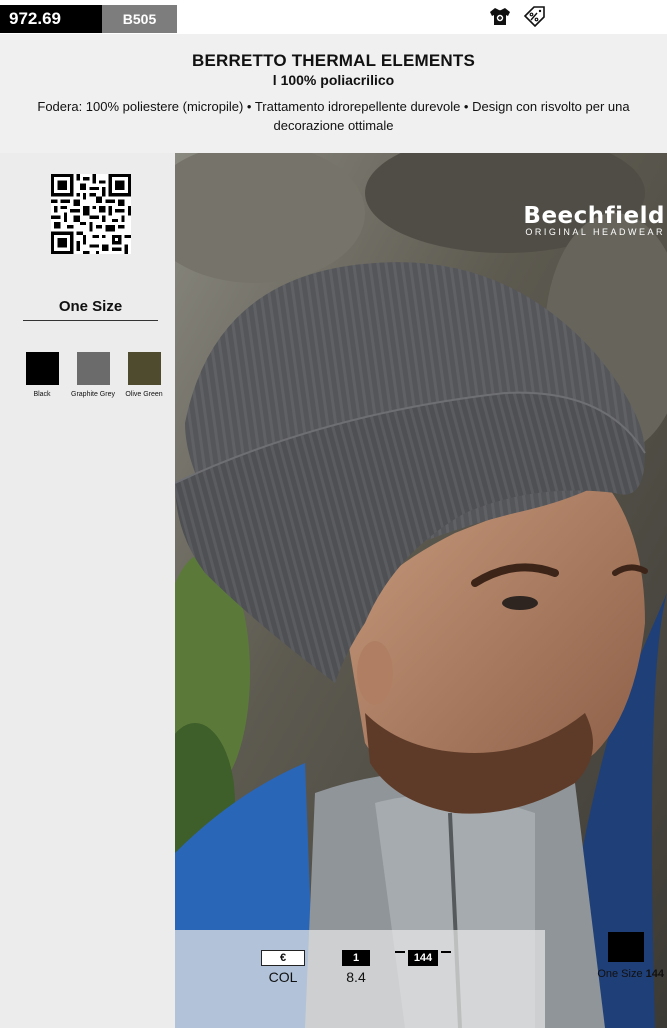 This screenshot has width=667, height=1028. What do you see at coordinates (93, 394) in the screenshot?
I see `color-name: Graphite Grey` at bounding box center [93, 394].